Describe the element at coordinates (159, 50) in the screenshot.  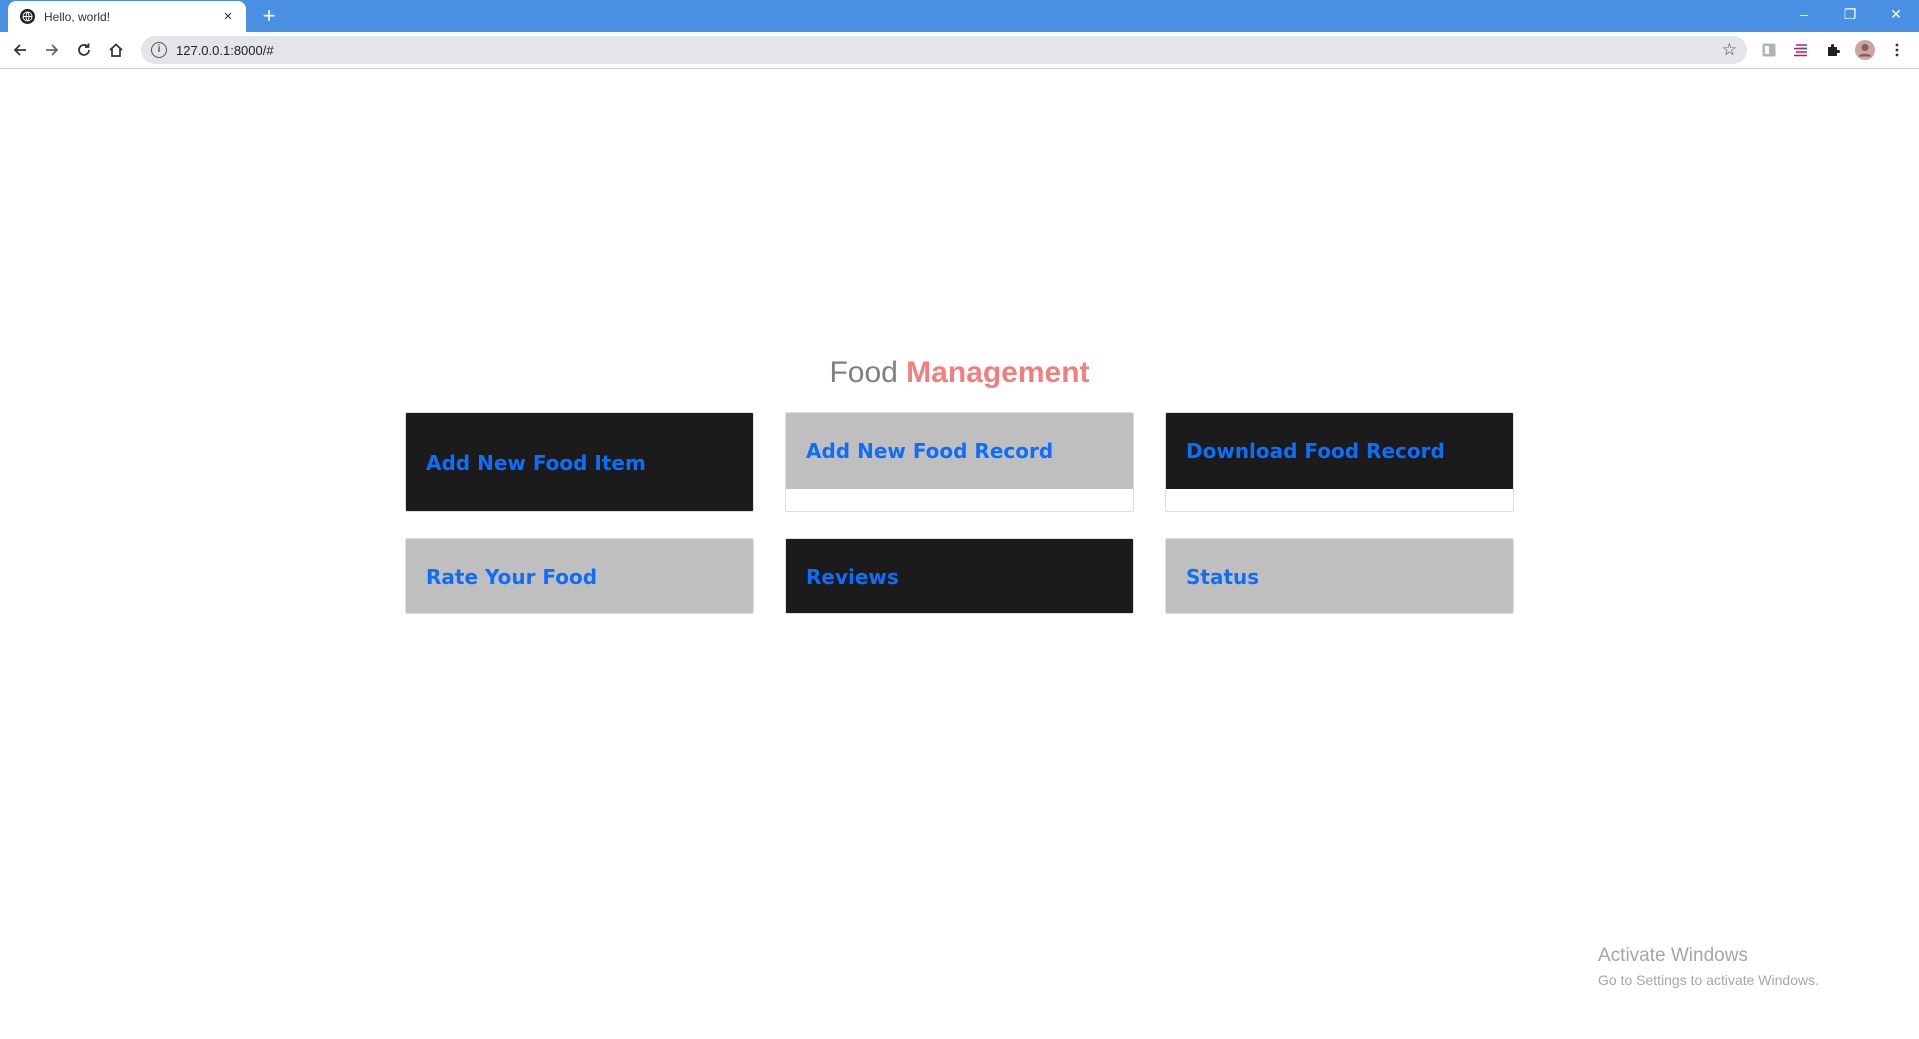
I see `info-icon: i` at that location.